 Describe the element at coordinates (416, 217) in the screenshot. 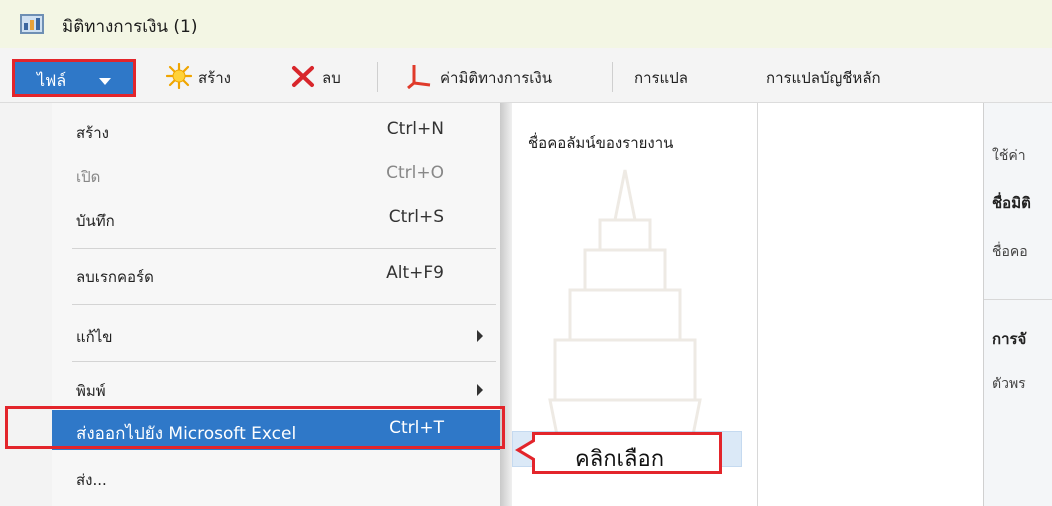

I see `menu-item-shortcut: Ctrl+S` at that location.